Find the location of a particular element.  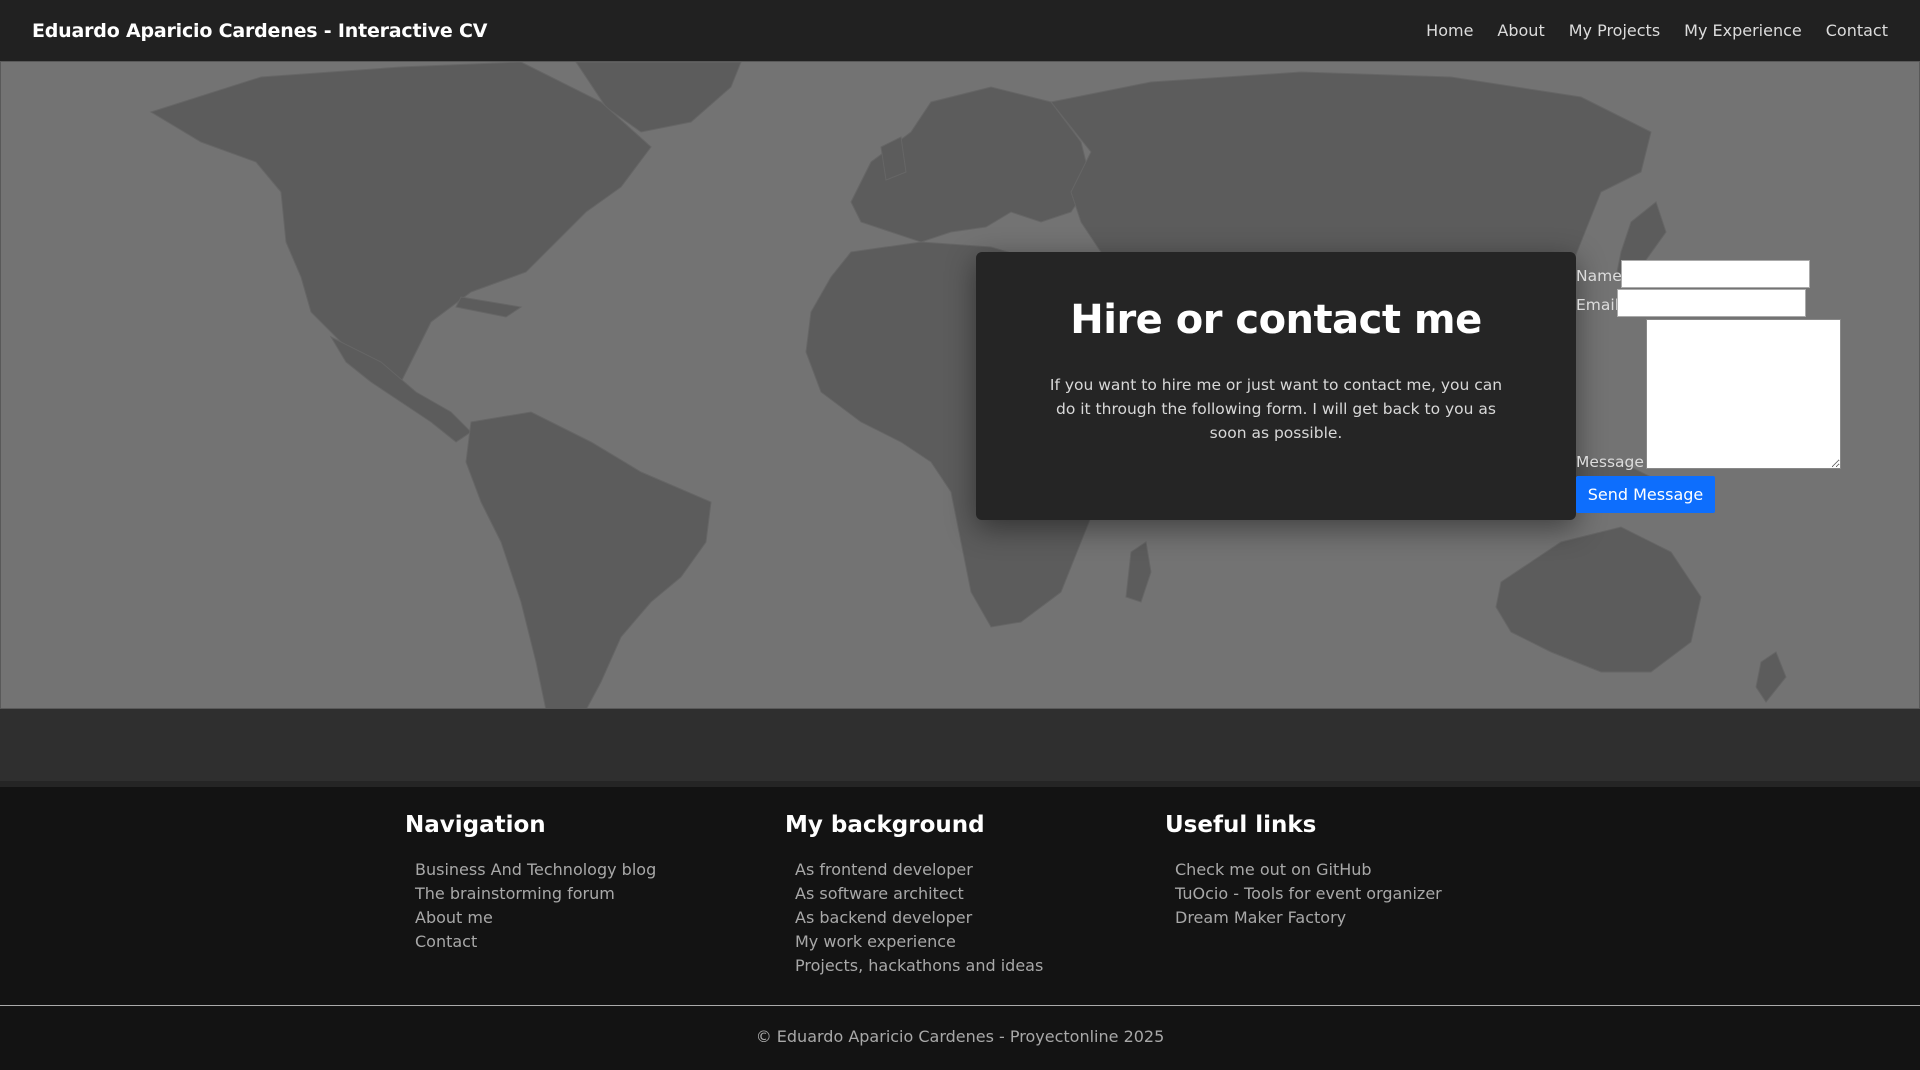

list-item: Business And Technology blog is located at coordinates (535, 870).